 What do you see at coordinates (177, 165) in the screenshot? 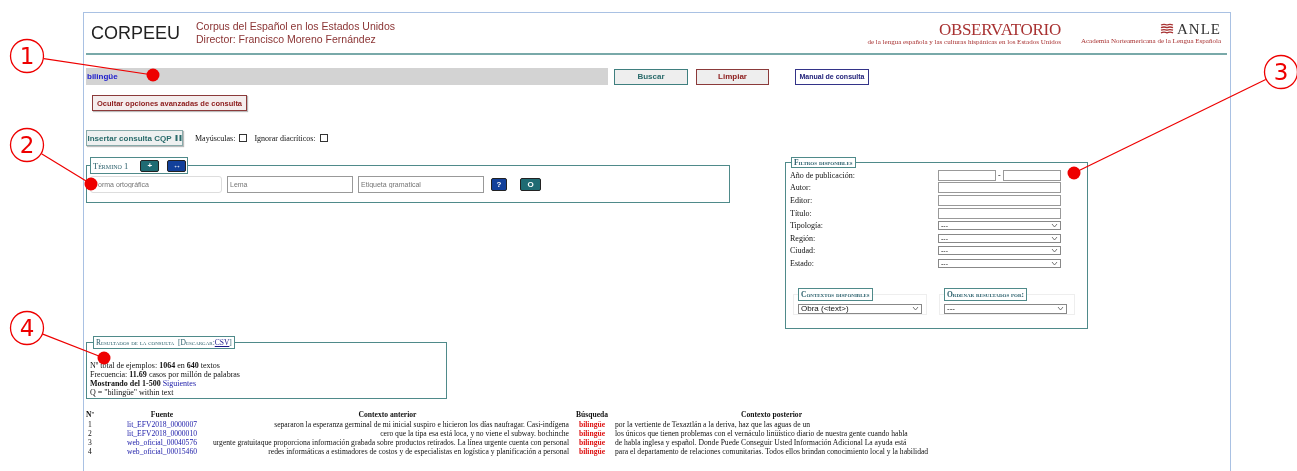
I see `swap-button: ↔` at bounding box center [177, 165].